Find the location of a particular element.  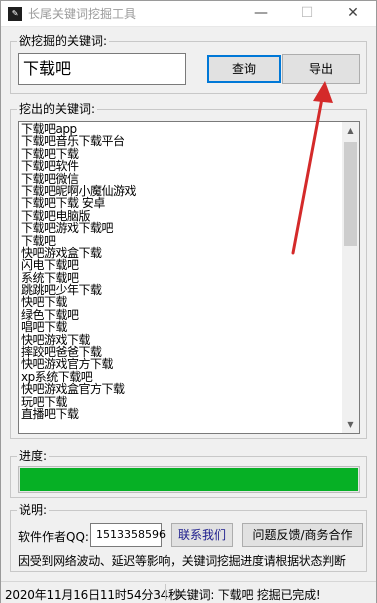

qq-field: 1513358596 is located at coordinates (128, 535).